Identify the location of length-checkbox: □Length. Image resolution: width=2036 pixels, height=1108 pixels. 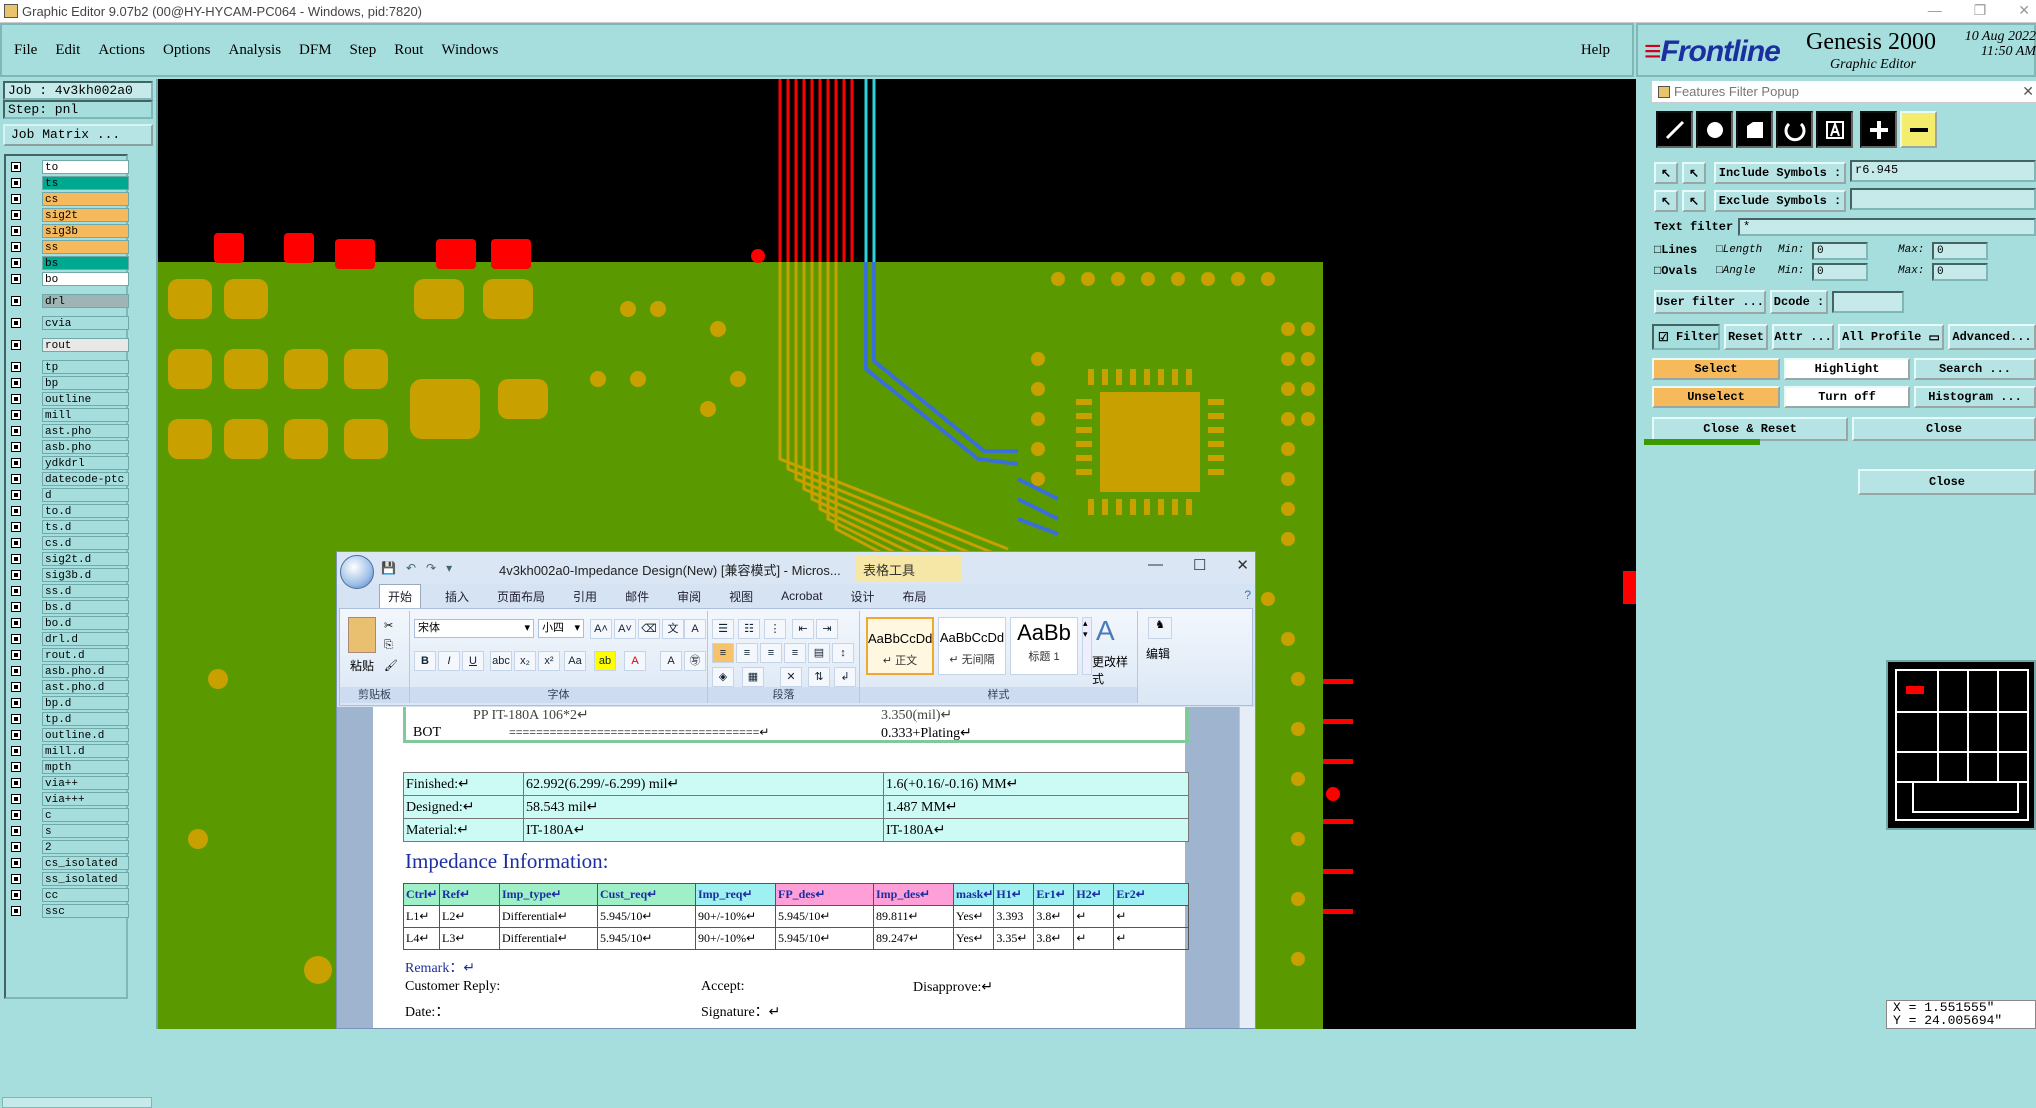
(1739, 250).